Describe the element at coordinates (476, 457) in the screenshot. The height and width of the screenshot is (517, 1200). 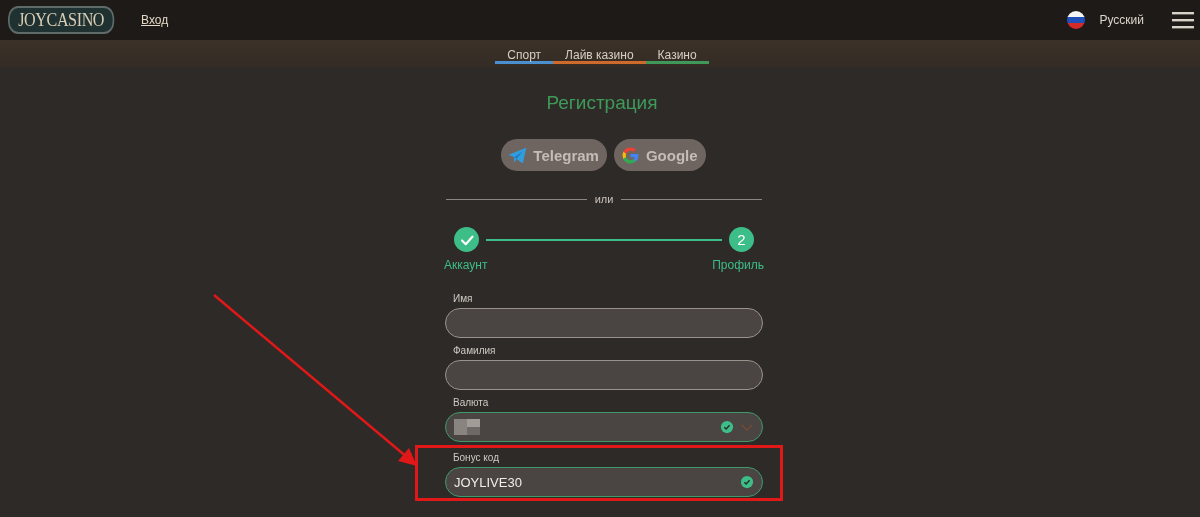
I see `field-label: Бонус код` at that location.